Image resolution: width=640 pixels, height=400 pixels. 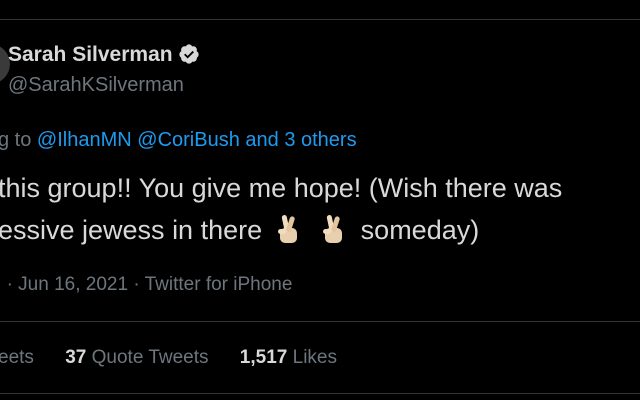 What do you see at coordinates (131, 230) in the screenshot?
I see `tweet-text-line-2-start: essive jewess in there` at bounding box center [131, 230].